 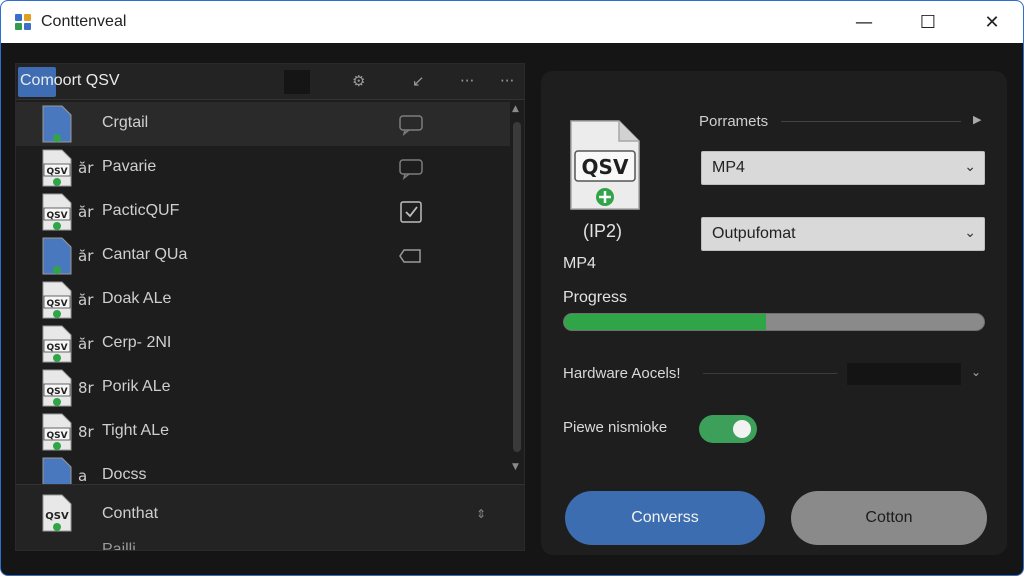 I want to click on scrollbar-thumb, so click(x=517, y=287).